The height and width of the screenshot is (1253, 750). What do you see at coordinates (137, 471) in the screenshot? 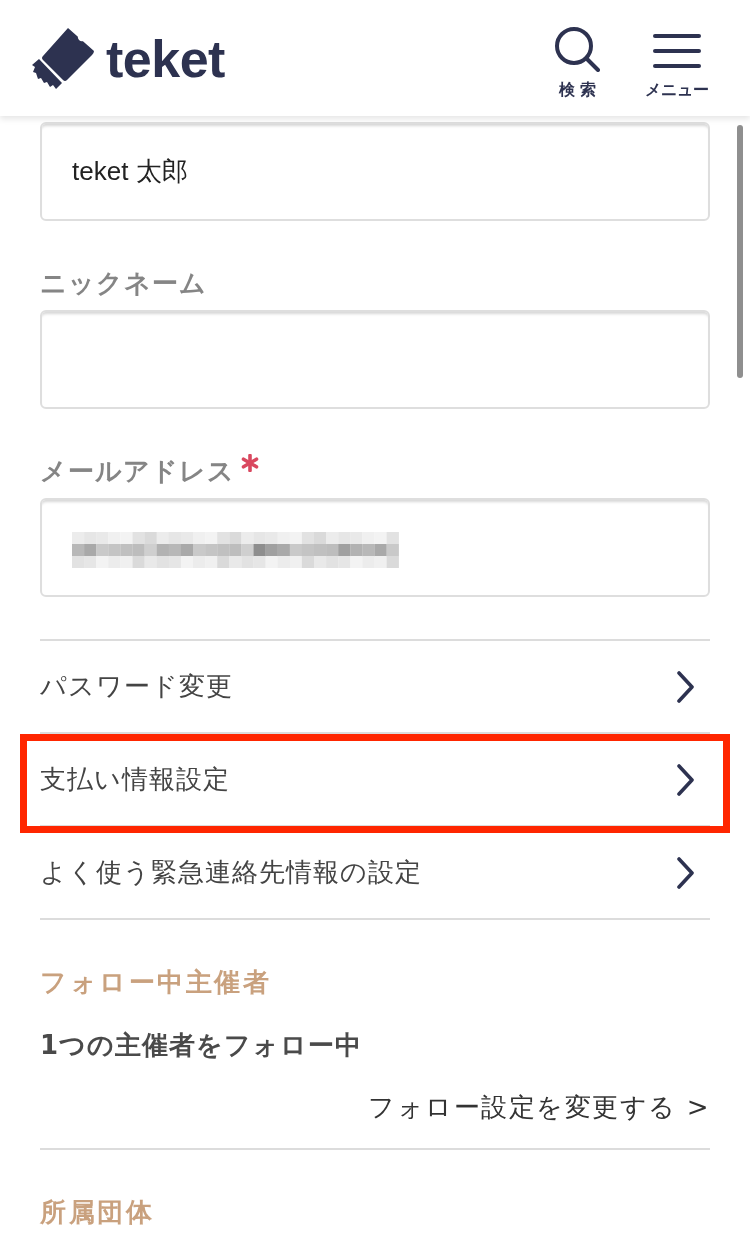
I see `field-label: メールアドレス` at bounding box center [137, 471].